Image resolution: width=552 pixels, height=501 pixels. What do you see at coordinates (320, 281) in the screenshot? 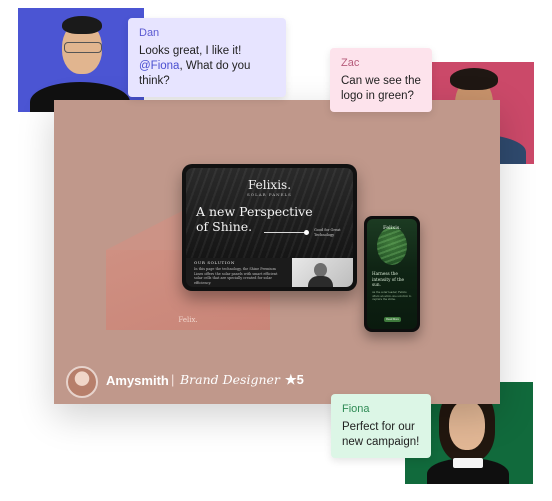
I see `portrait-body` at bounding box center [320, 281].